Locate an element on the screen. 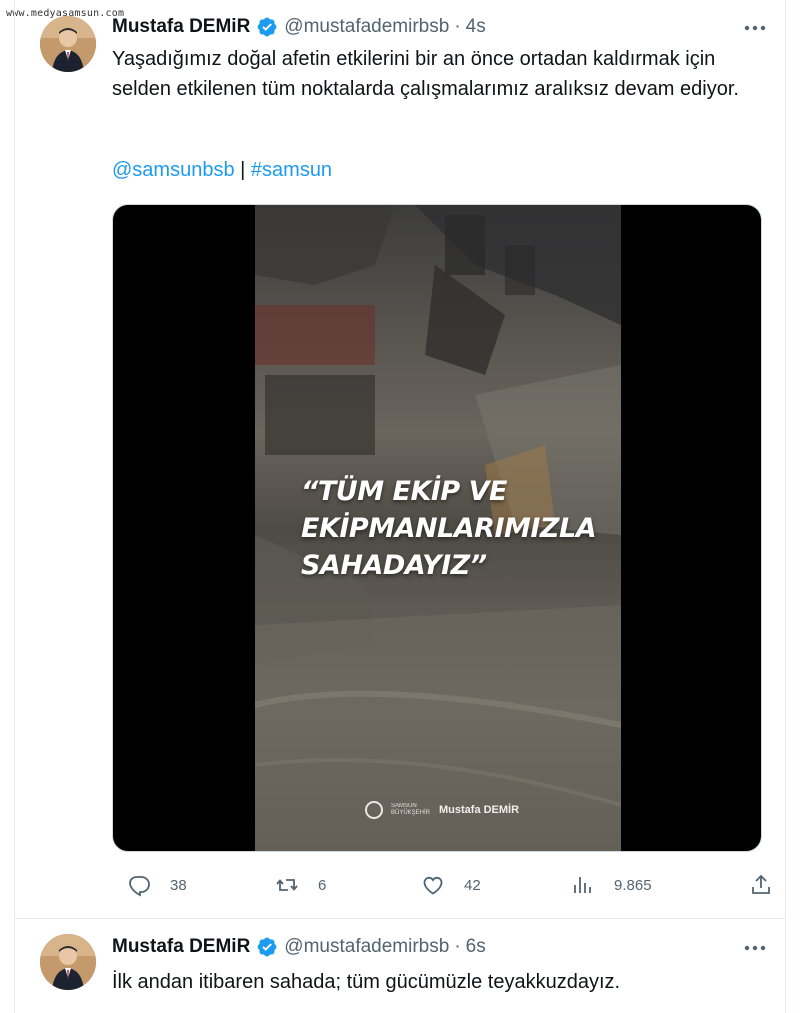 The height and width of the screenshot is (1013, 800). retweet-button: 6 is located at coordinates (300, 885).